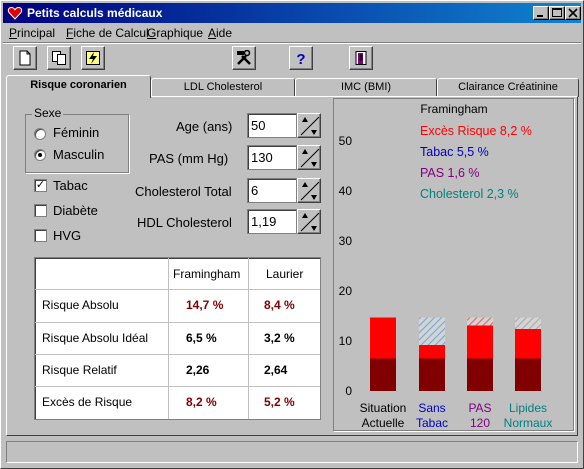  I want to click on checkbox-diabete, so click(40, 210).